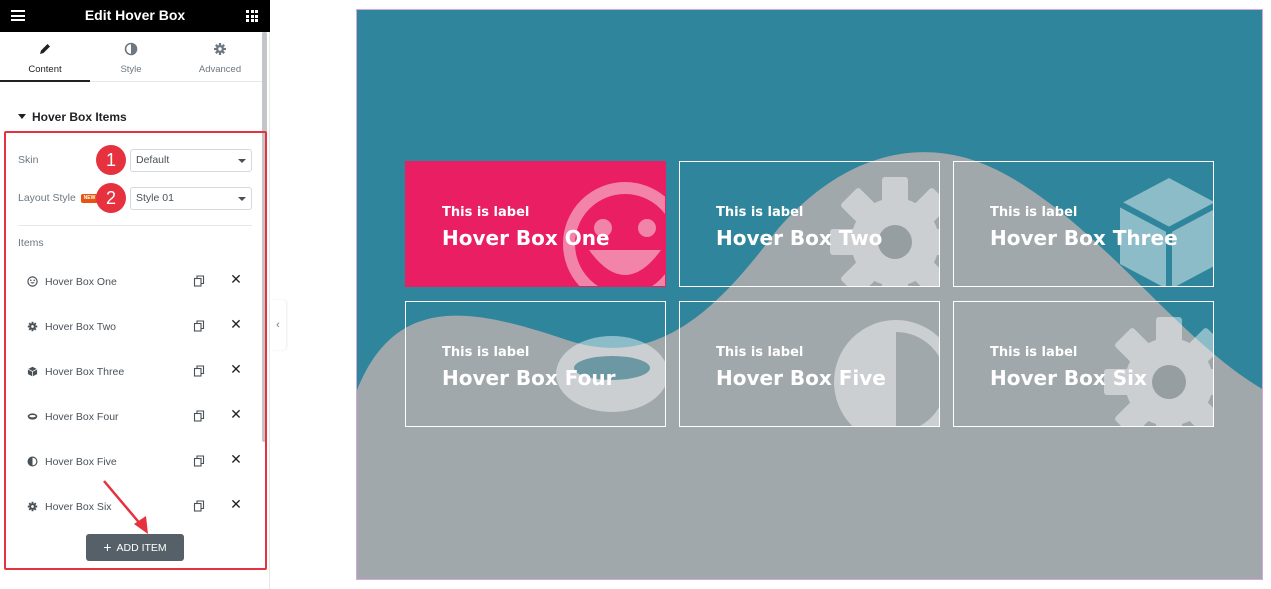  Describe the element at coordinates (220, 57) in the screenshot. I see `tab-advanced: Advanced` at that location.